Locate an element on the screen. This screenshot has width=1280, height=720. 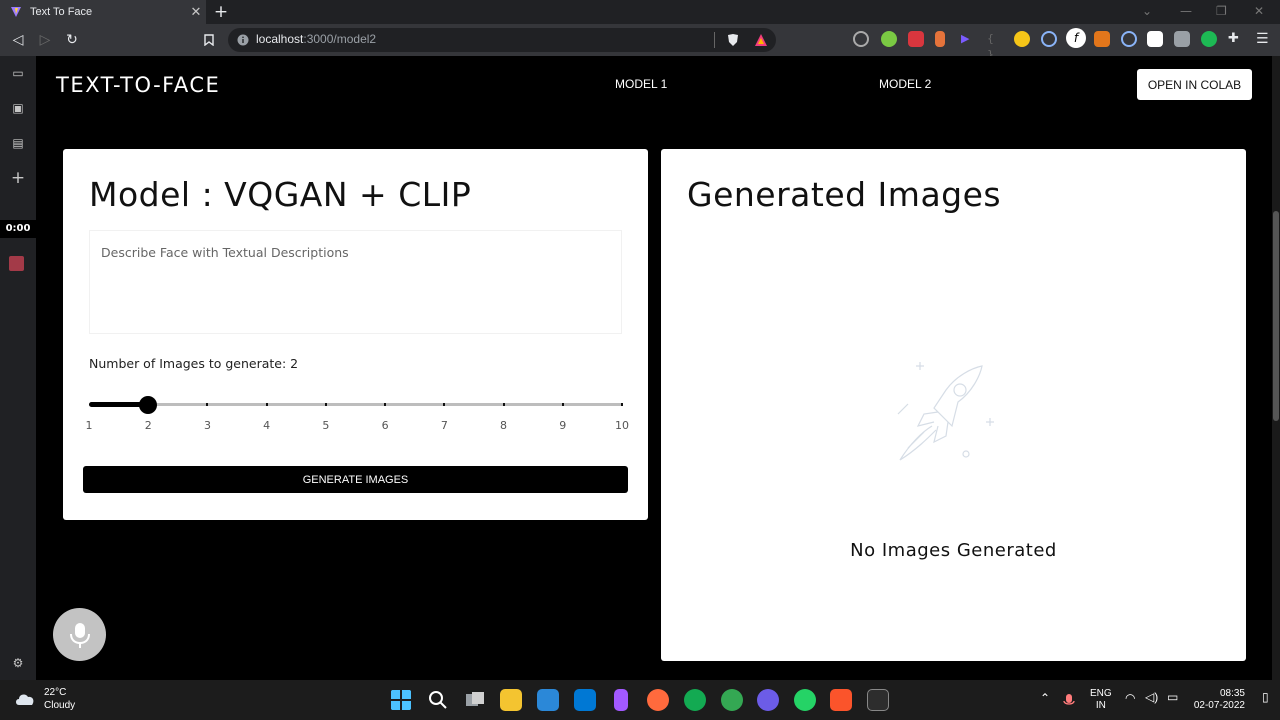
figma-icon is located at coordinates (621, 700).